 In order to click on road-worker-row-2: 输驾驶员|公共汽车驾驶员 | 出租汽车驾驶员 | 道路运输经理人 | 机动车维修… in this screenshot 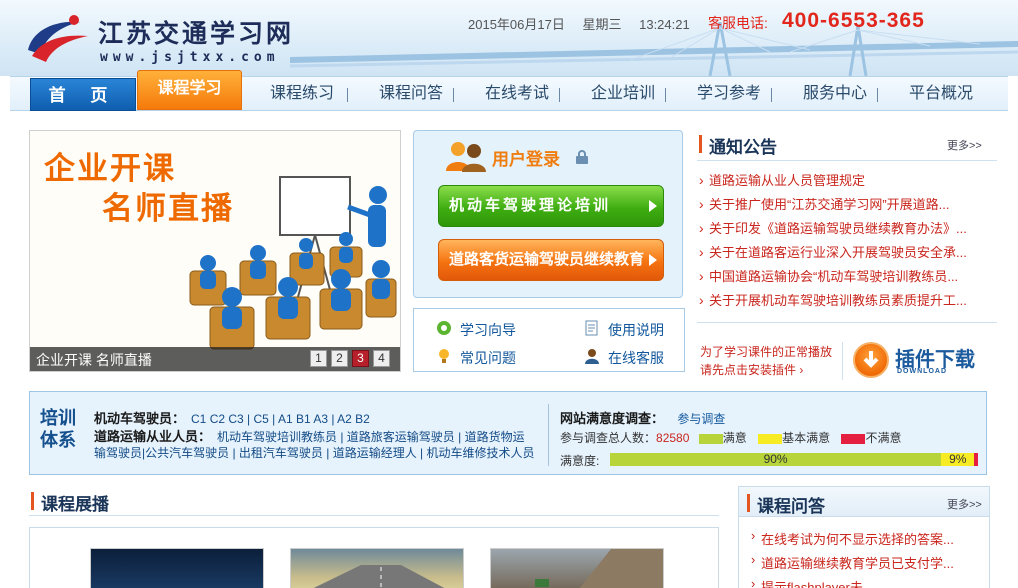, I will do `click(314, 452)`.